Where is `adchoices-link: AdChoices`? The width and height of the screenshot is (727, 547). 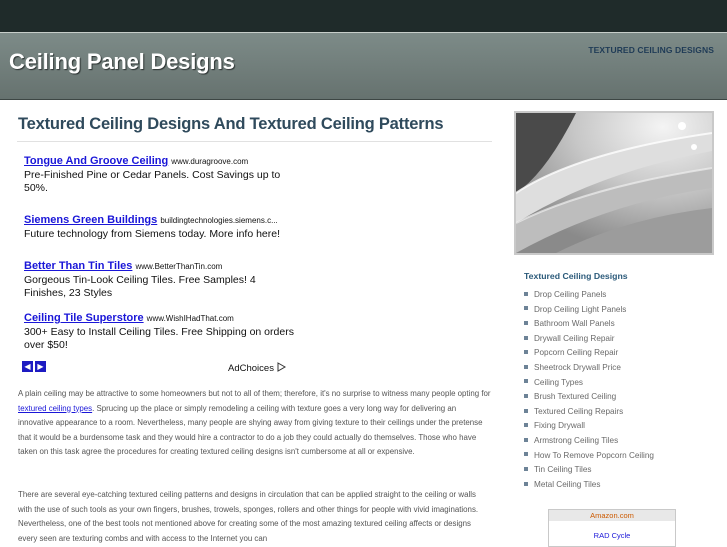
adchoices-link: AdChoices is located at coordinates (257, 368).